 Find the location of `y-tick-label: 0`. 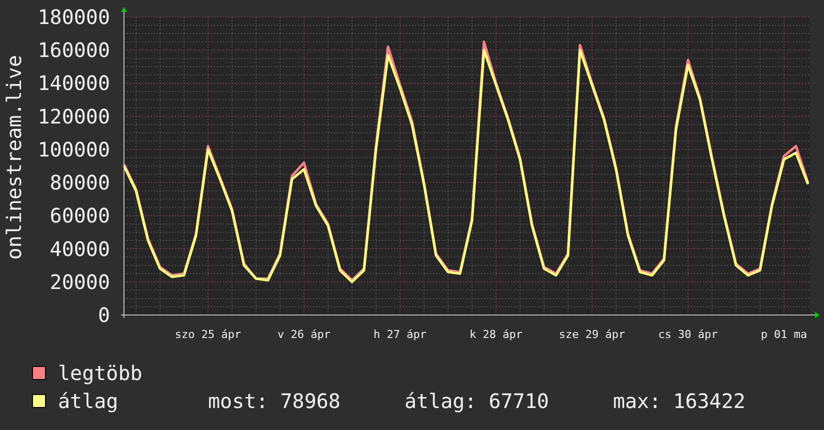

y-tick-label: 0 is located at coordinates (104, 315).